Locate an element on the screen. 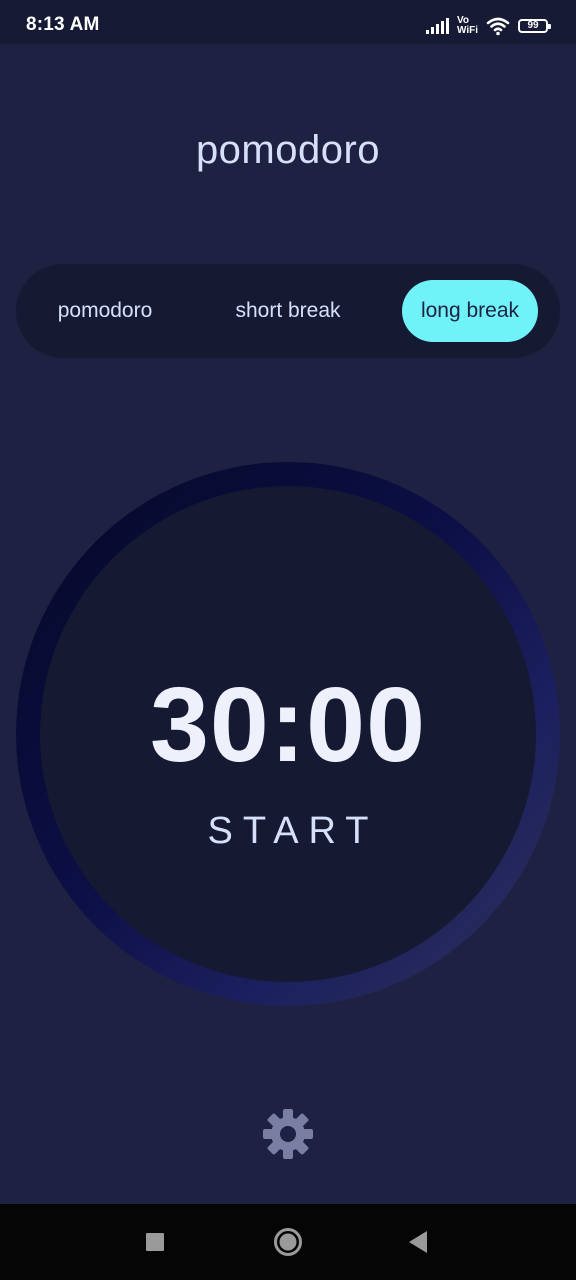 The image size is (576, 1280). wifi-label: WiFi is located at coordinates (467, 30).